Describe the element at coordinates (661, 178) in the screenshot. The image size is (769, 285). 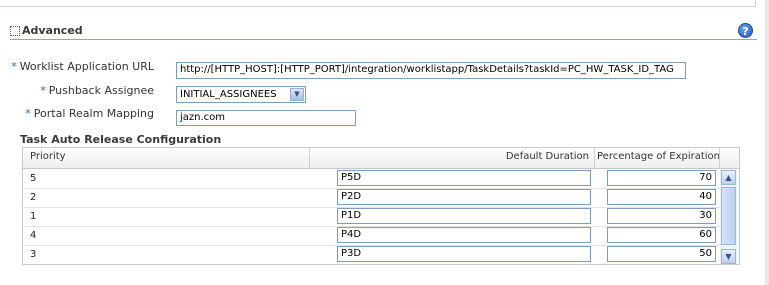
I see `percentage-input: 70` at that location.